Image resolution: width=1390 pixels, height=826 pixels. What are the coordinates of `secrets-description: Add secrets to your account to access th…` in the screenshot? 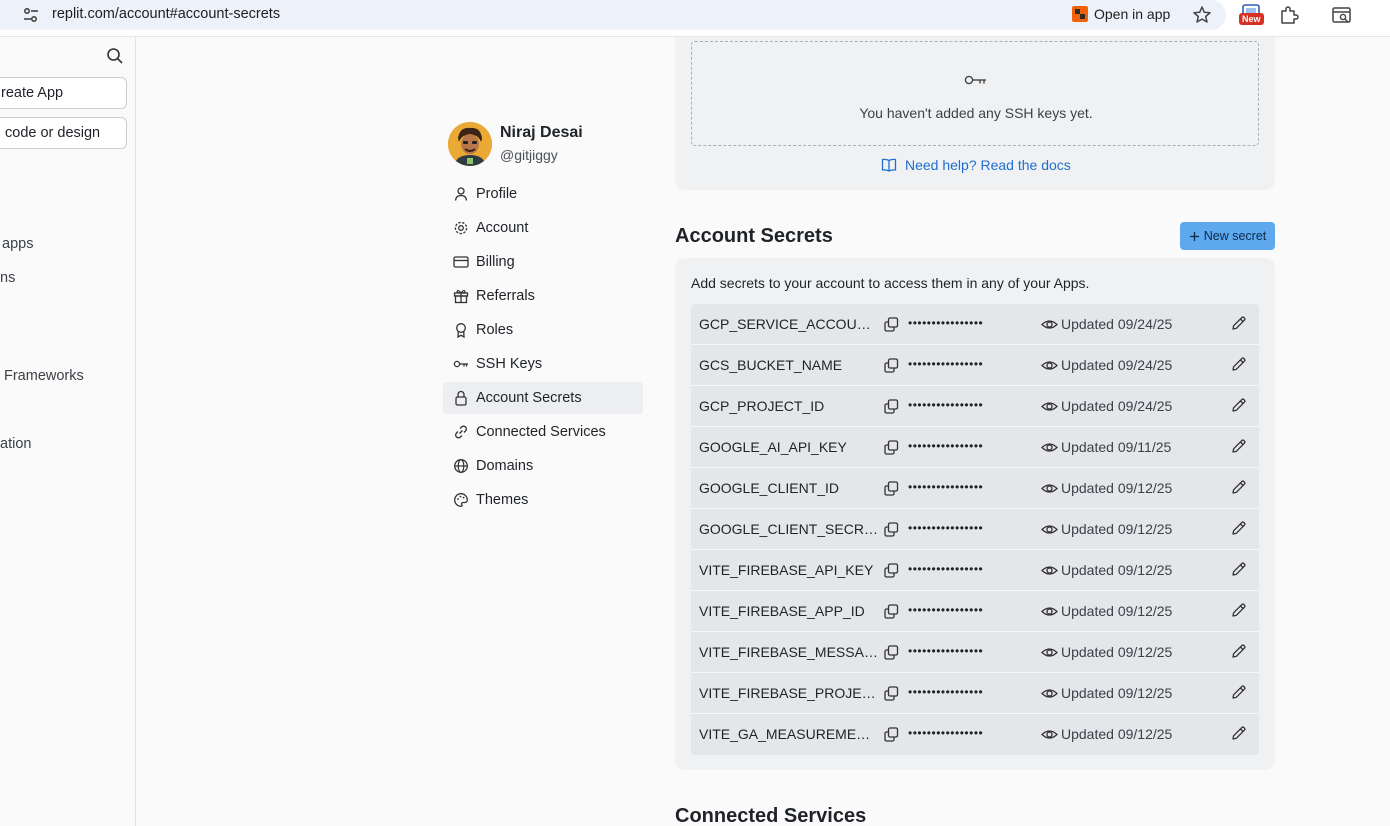 It's located at (890, 283).